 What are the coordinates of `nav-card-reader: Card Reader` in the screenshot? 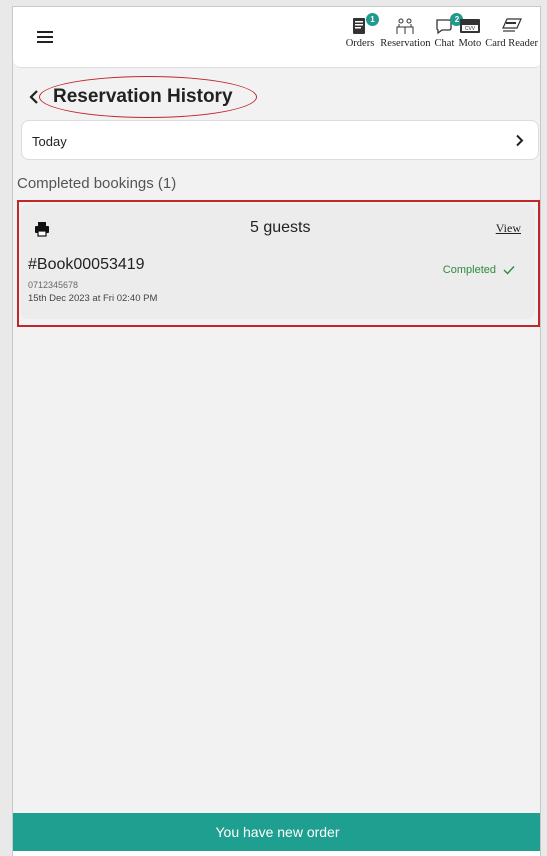 It's located at (511, 32).